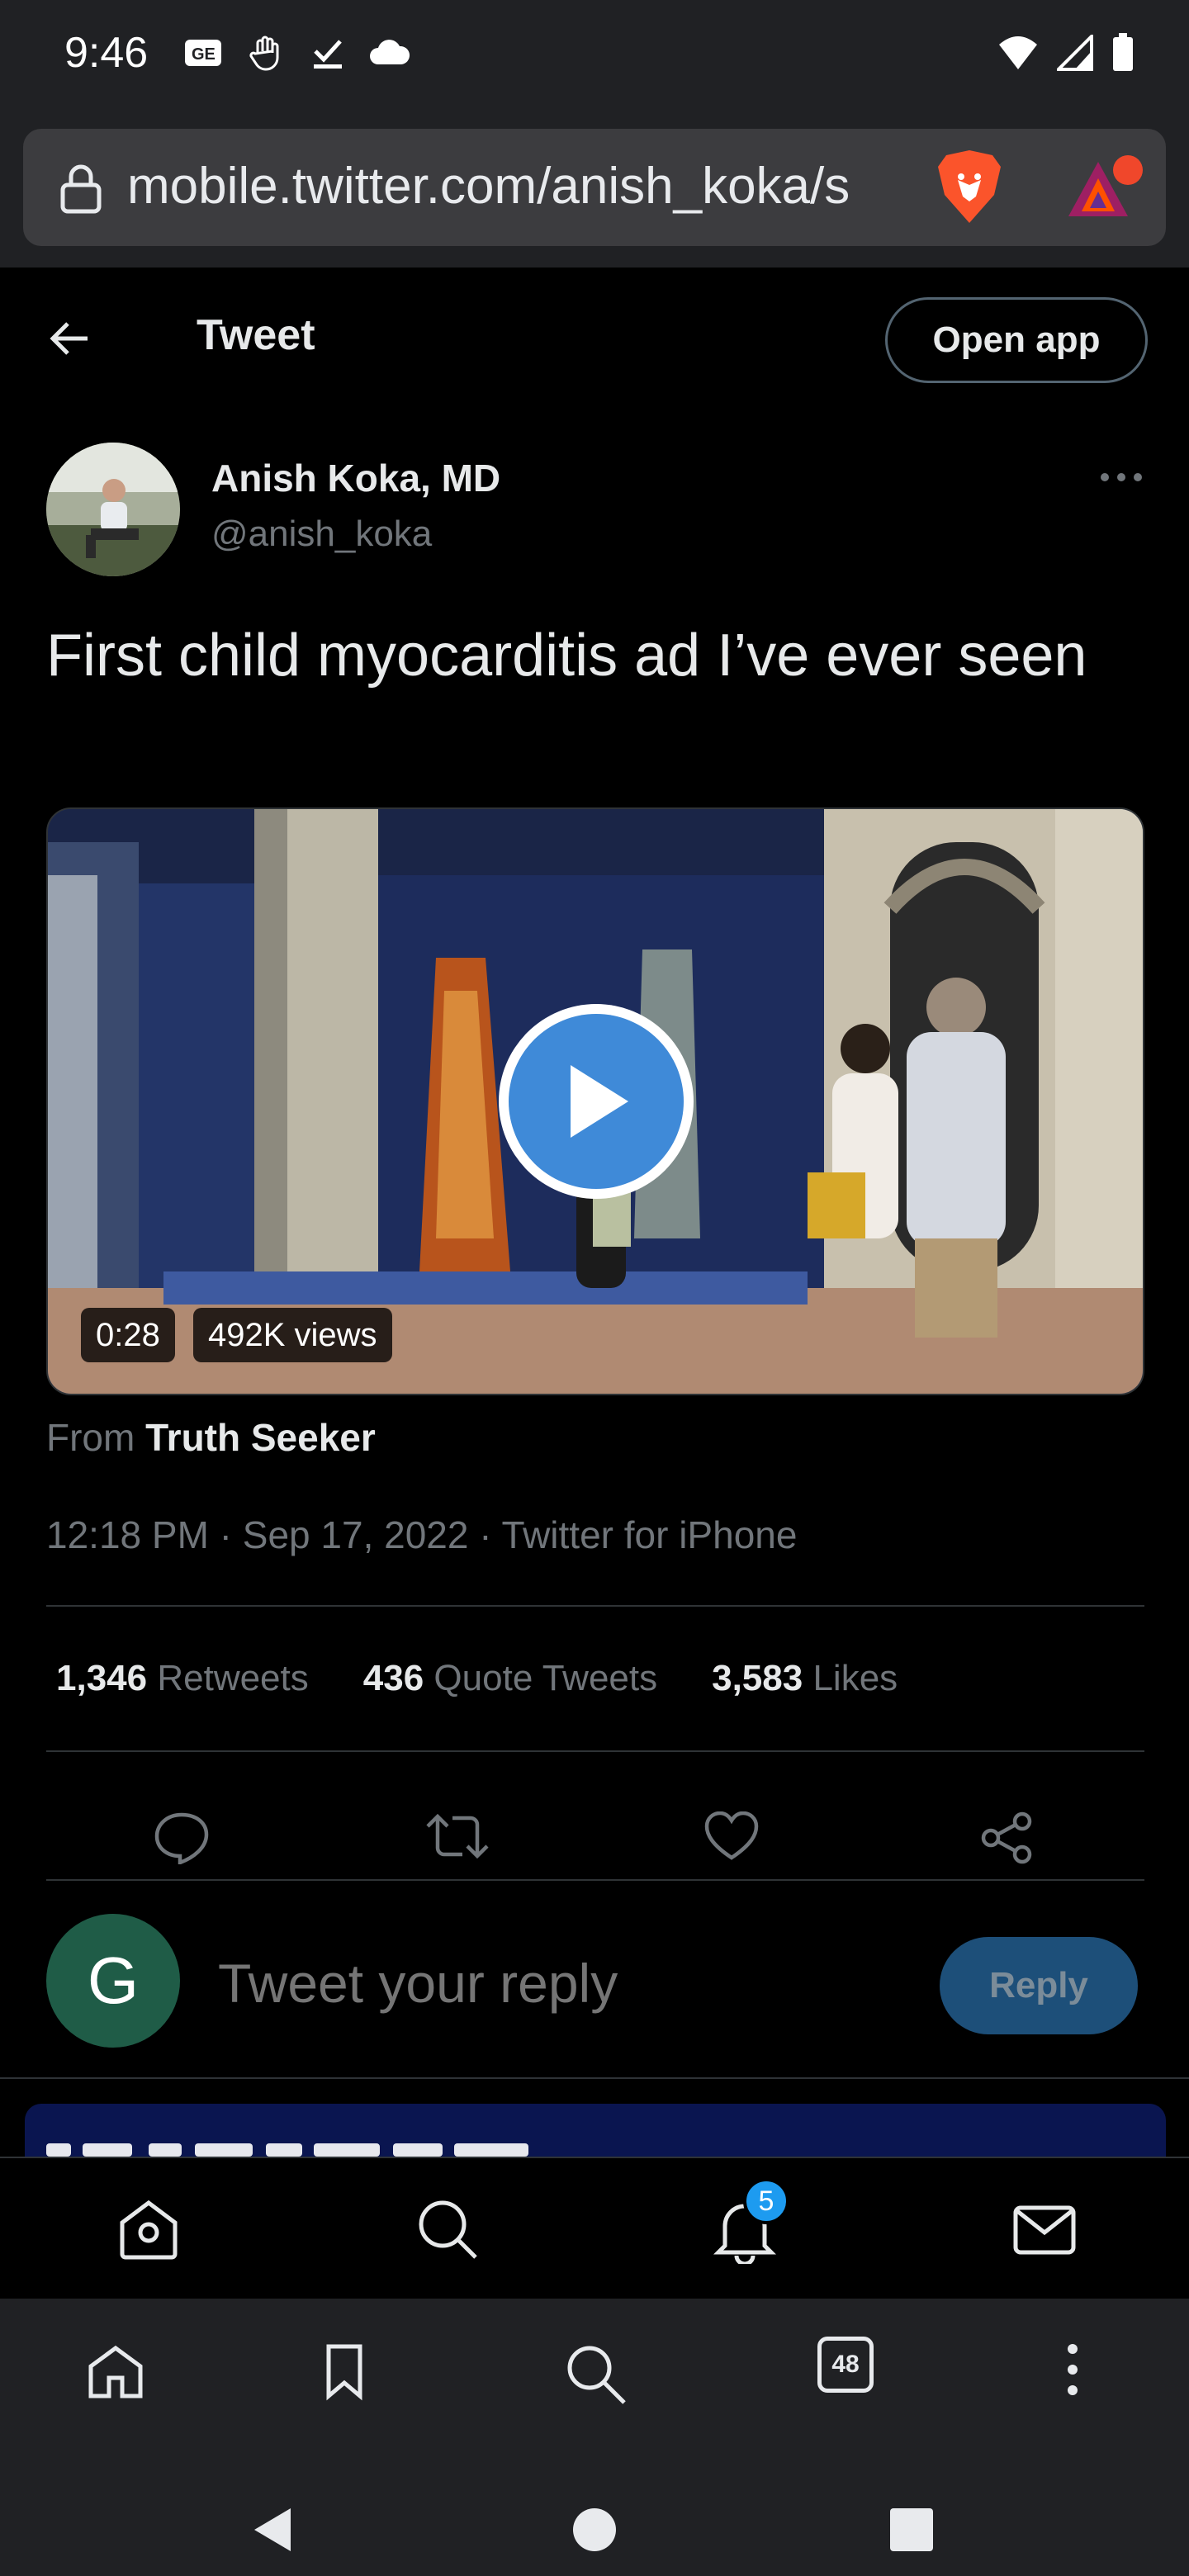 The image size is (1189, 2576). I want to click on play-icon, so click(599, 1101).